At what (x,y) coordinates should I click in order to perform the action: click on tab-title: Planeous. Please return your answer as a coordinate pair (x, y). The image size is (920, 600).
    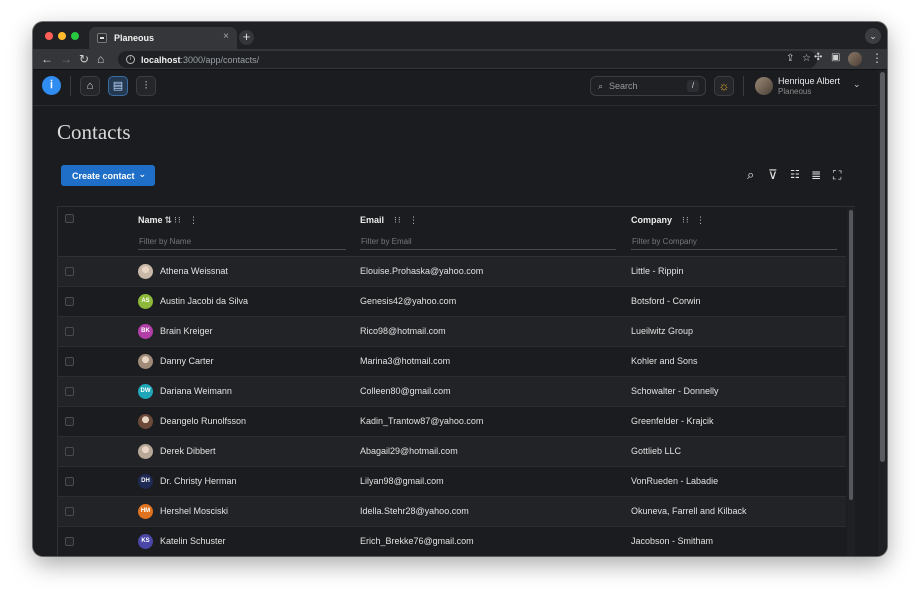
    Looking at the image, I should click on (134, 38).